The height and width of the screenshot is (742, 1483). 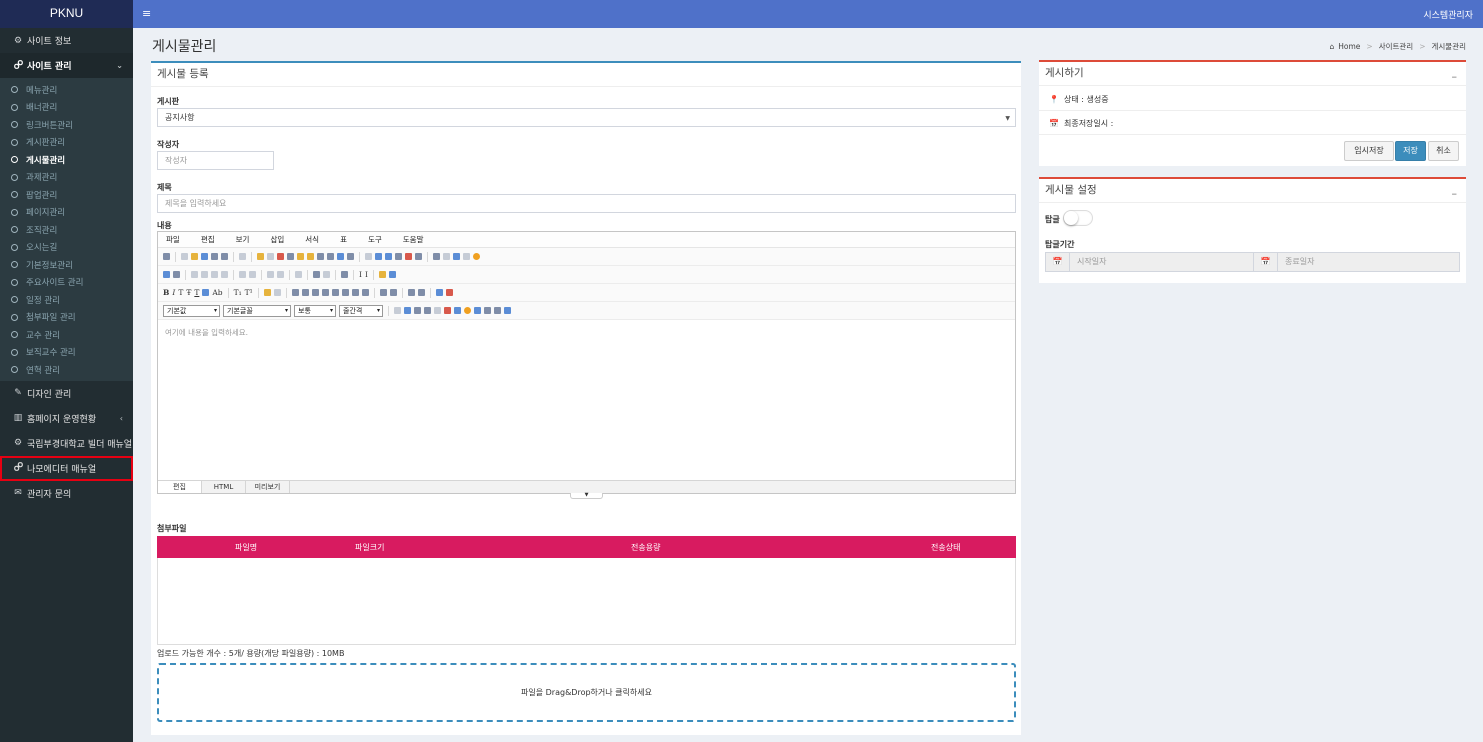 What do you see at coordinates (316, 274) in the screenshot?
I see `grid-icon` at bounding box center [316, 274].